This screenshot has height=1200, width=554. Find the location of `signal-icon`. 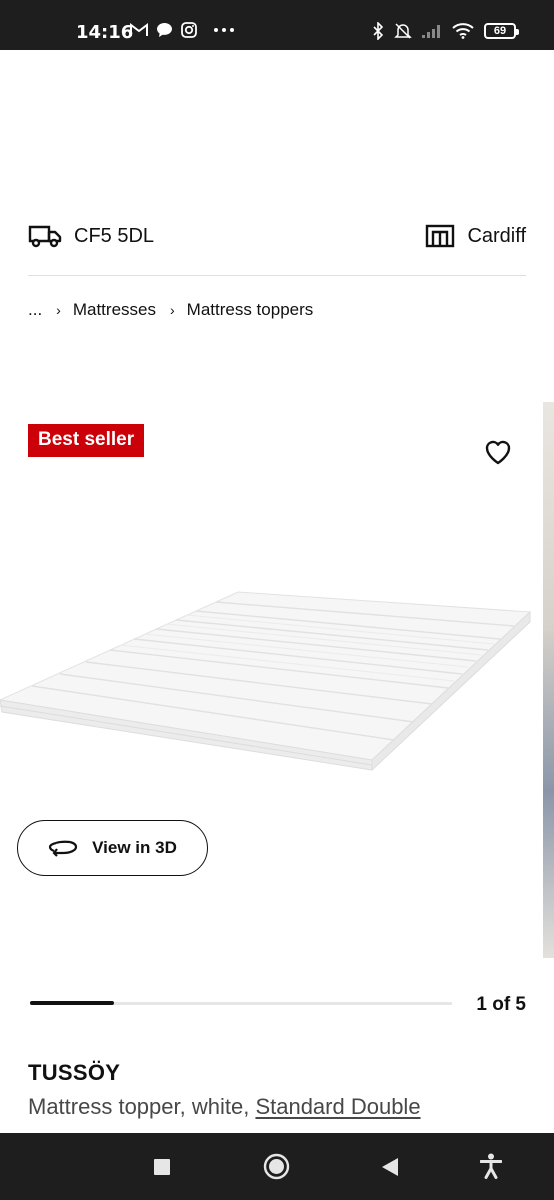

signal-icon is located at coordinates (431, 31).